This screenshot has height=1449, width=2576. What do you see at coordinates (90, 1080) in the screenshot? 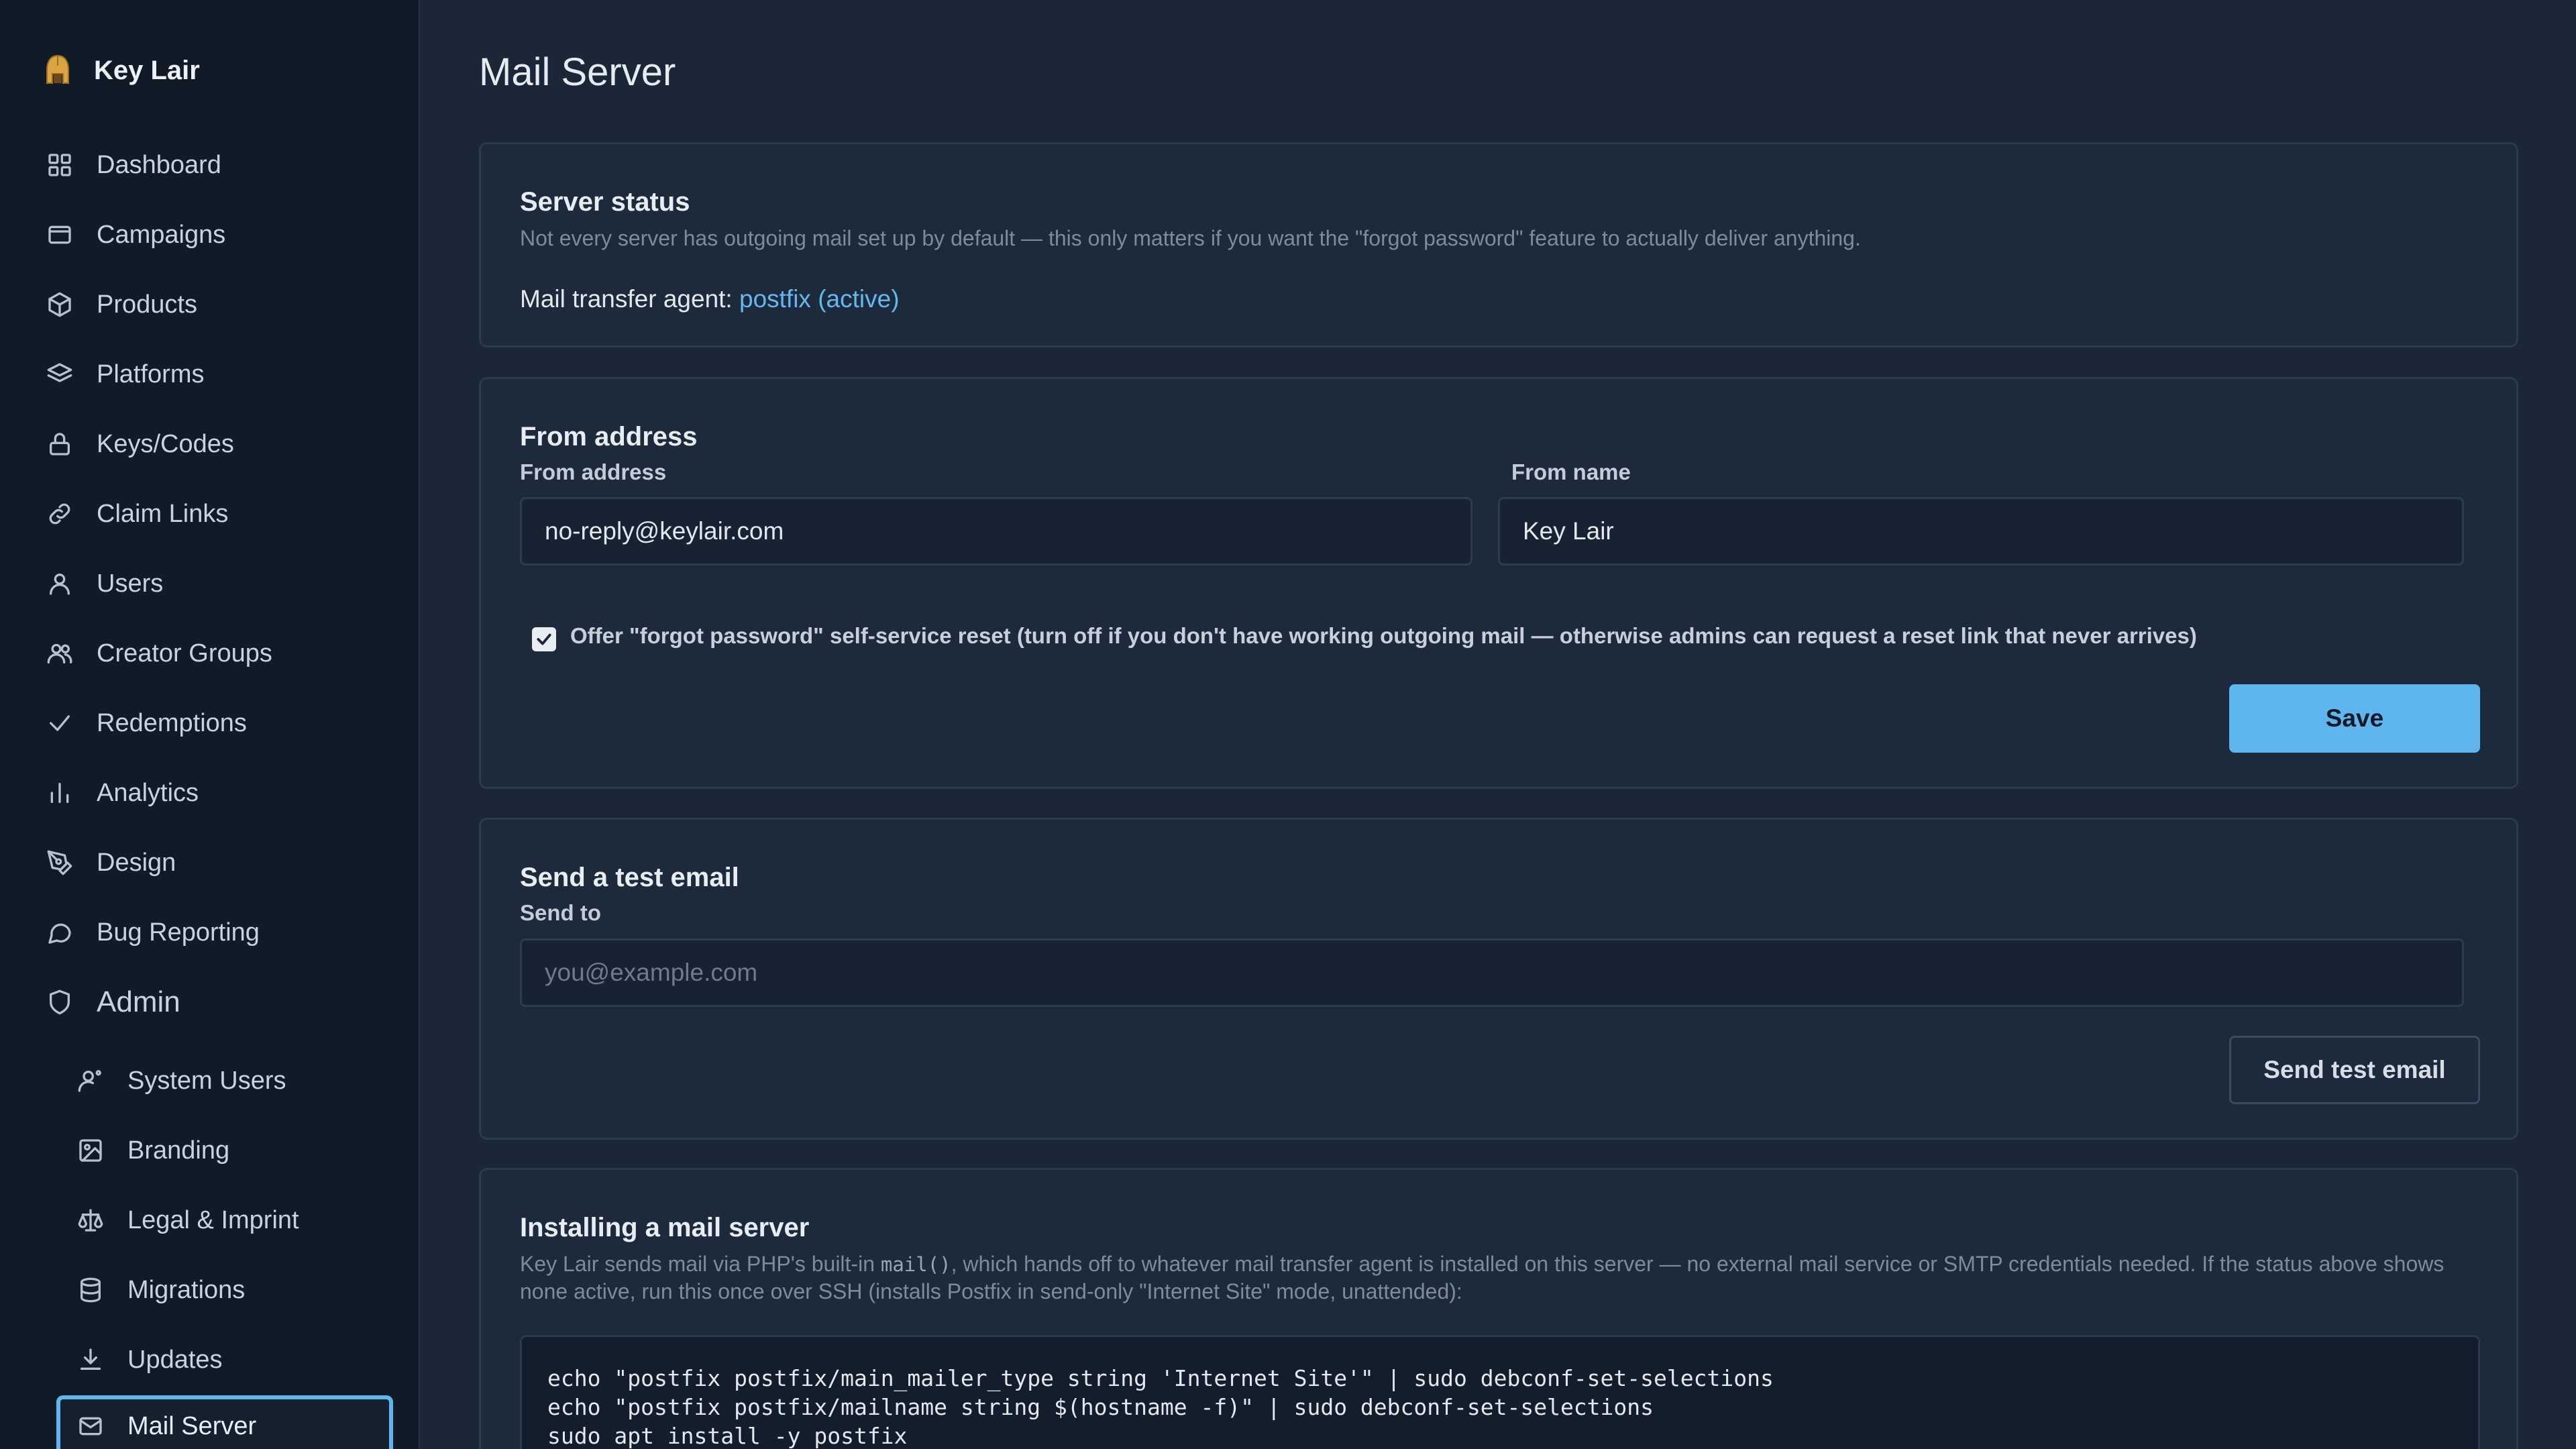
I see `user-cog-icon` at bounding box center [90, 1080].